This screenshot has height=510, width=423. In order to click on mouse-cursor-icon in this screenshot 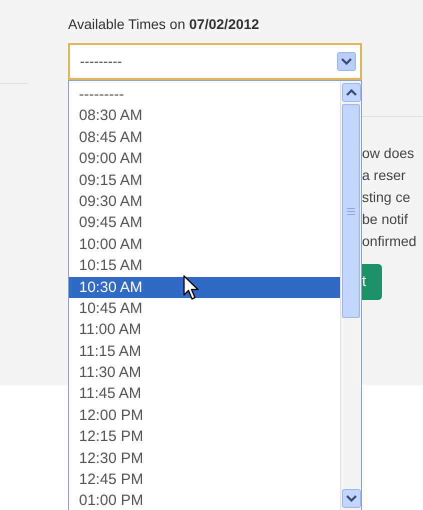, I will do `click(192, 288)`.